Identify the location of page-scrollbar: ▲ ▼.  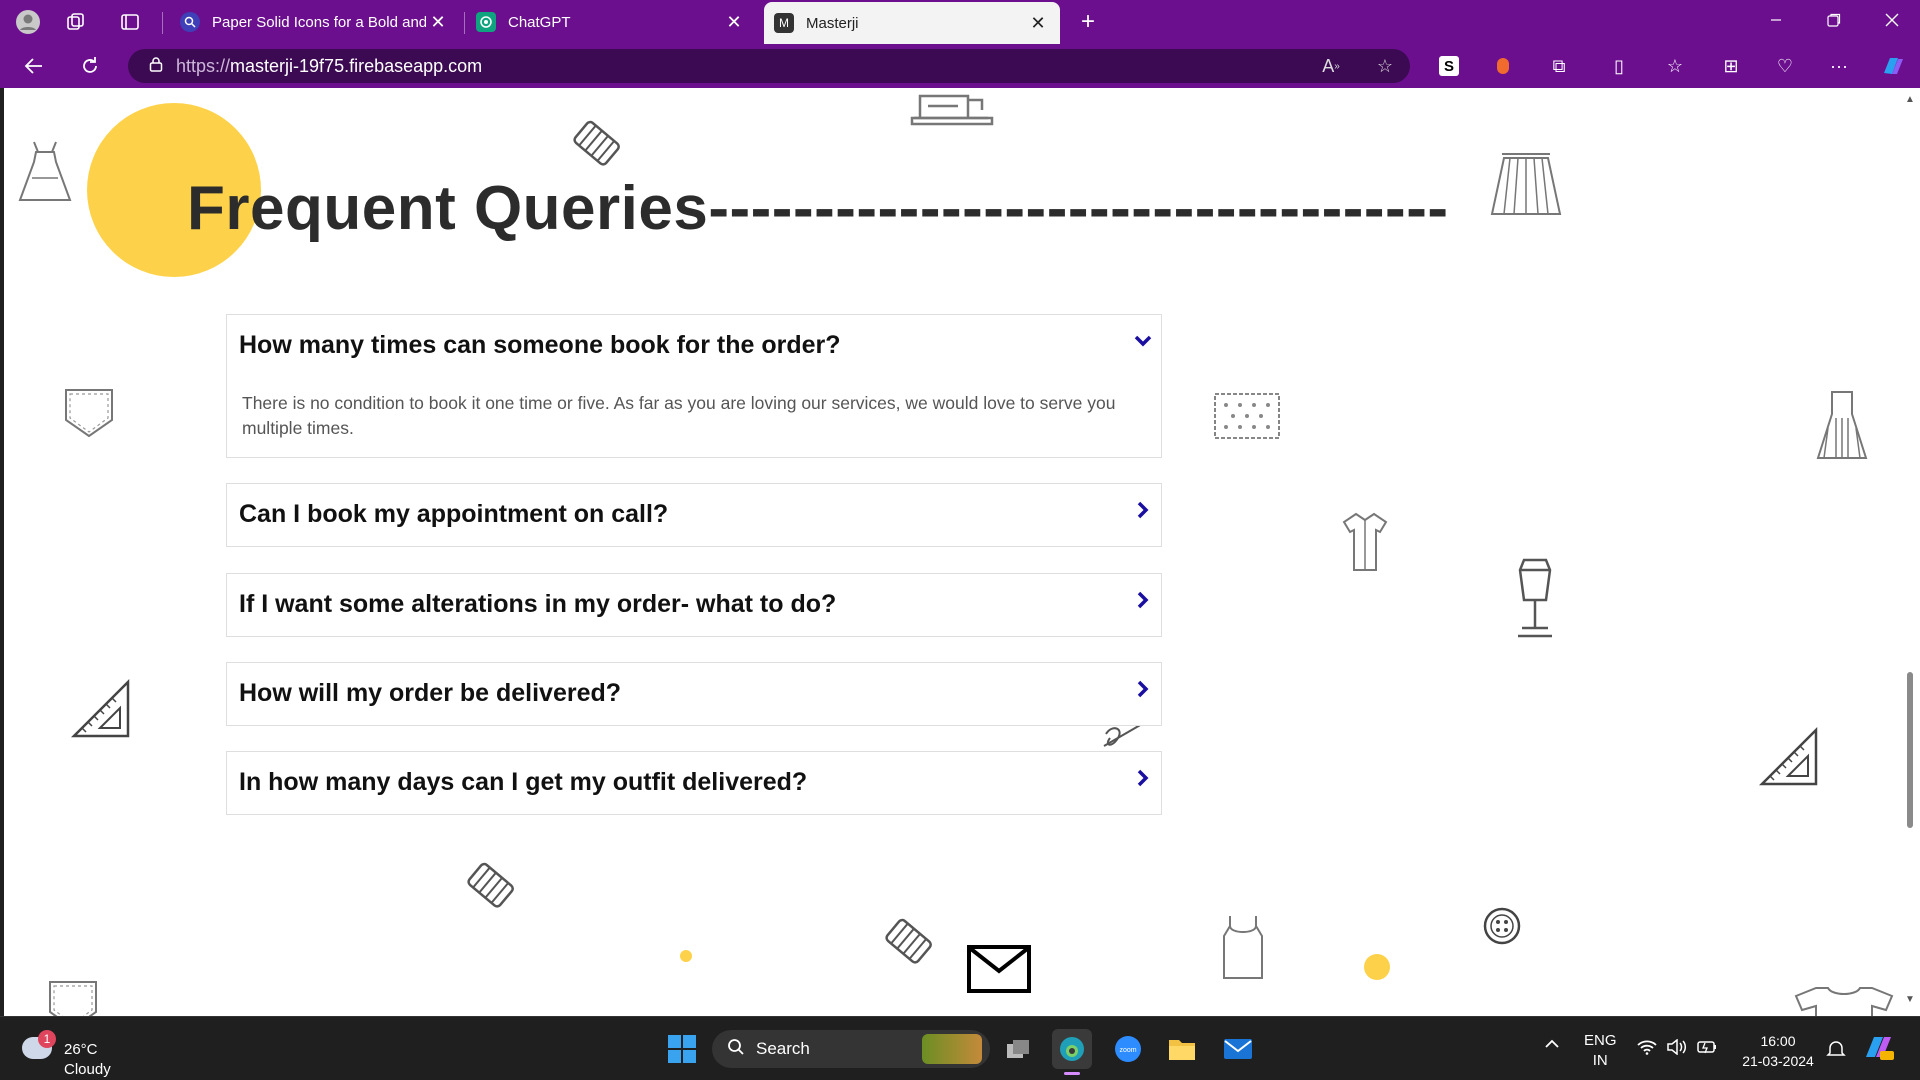
(1910, 552).